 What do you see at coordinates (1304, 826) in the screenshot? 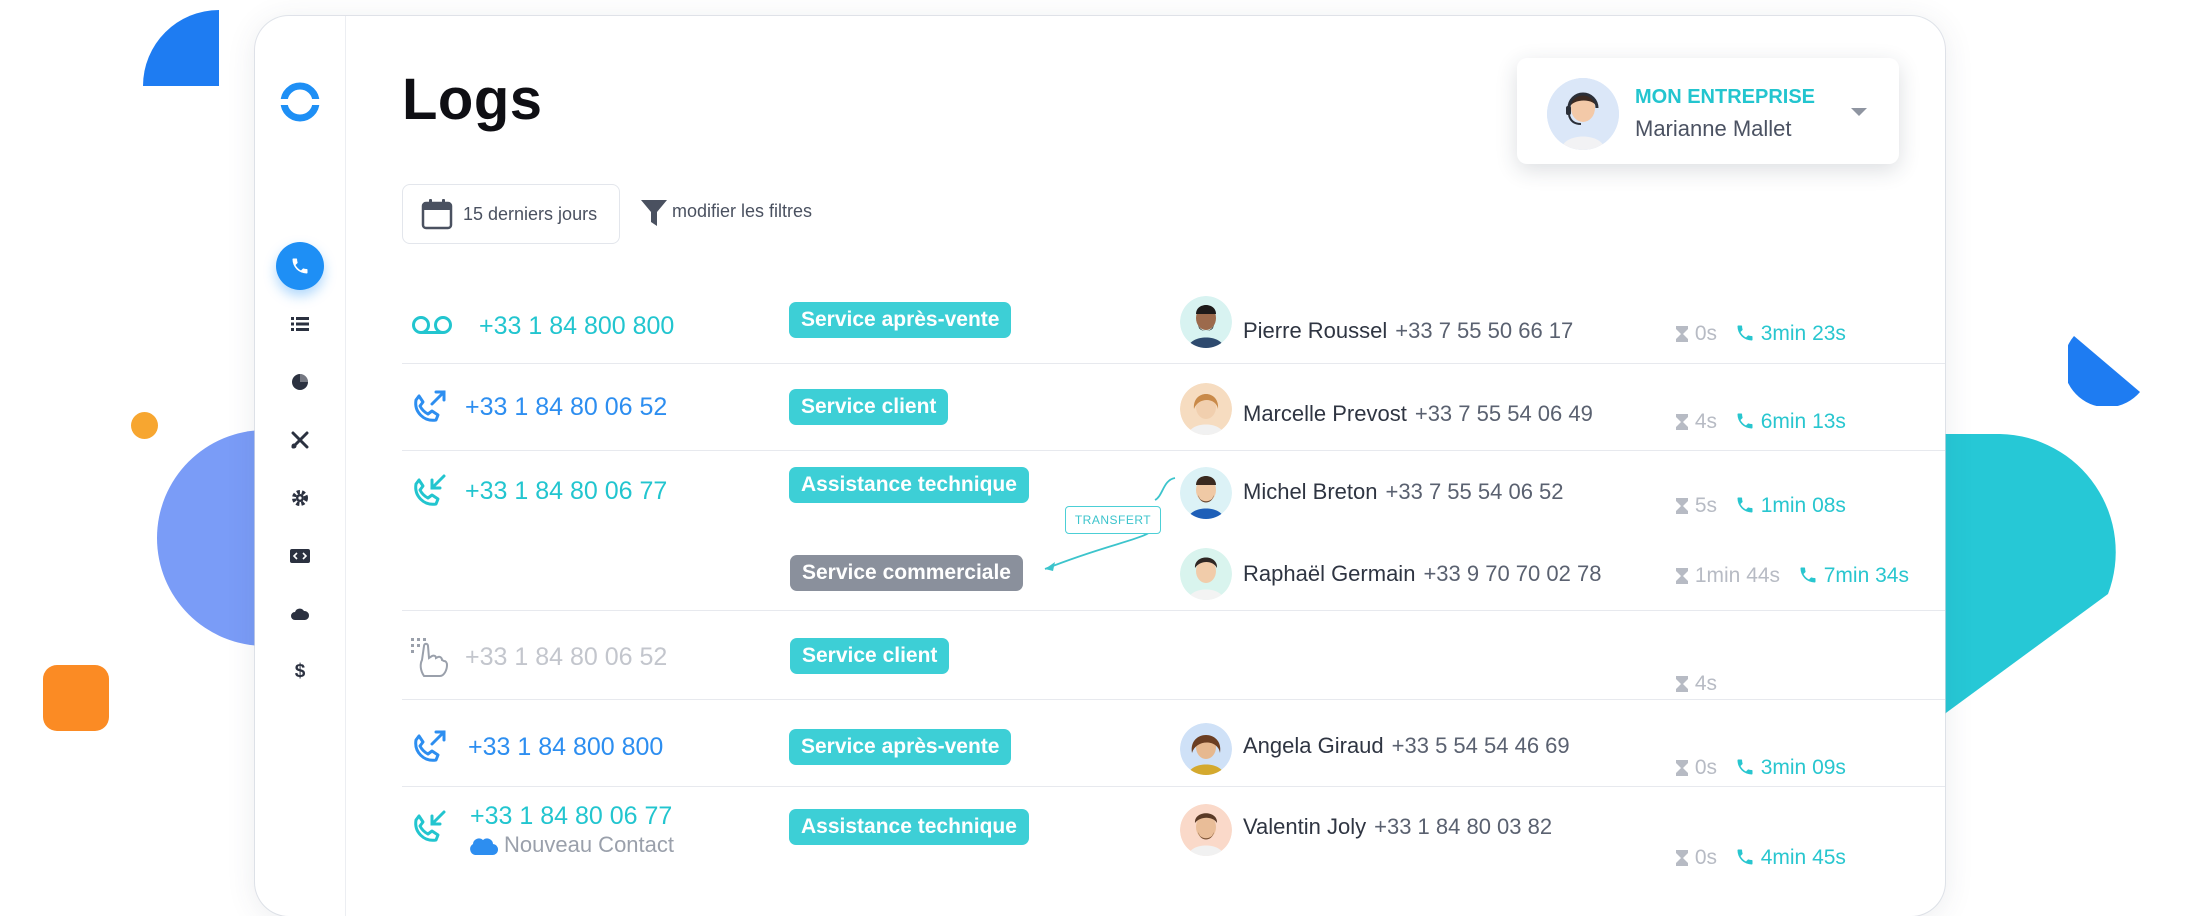
I see `agent-name: Valentin Joly` at bounding box center [1304, 826].